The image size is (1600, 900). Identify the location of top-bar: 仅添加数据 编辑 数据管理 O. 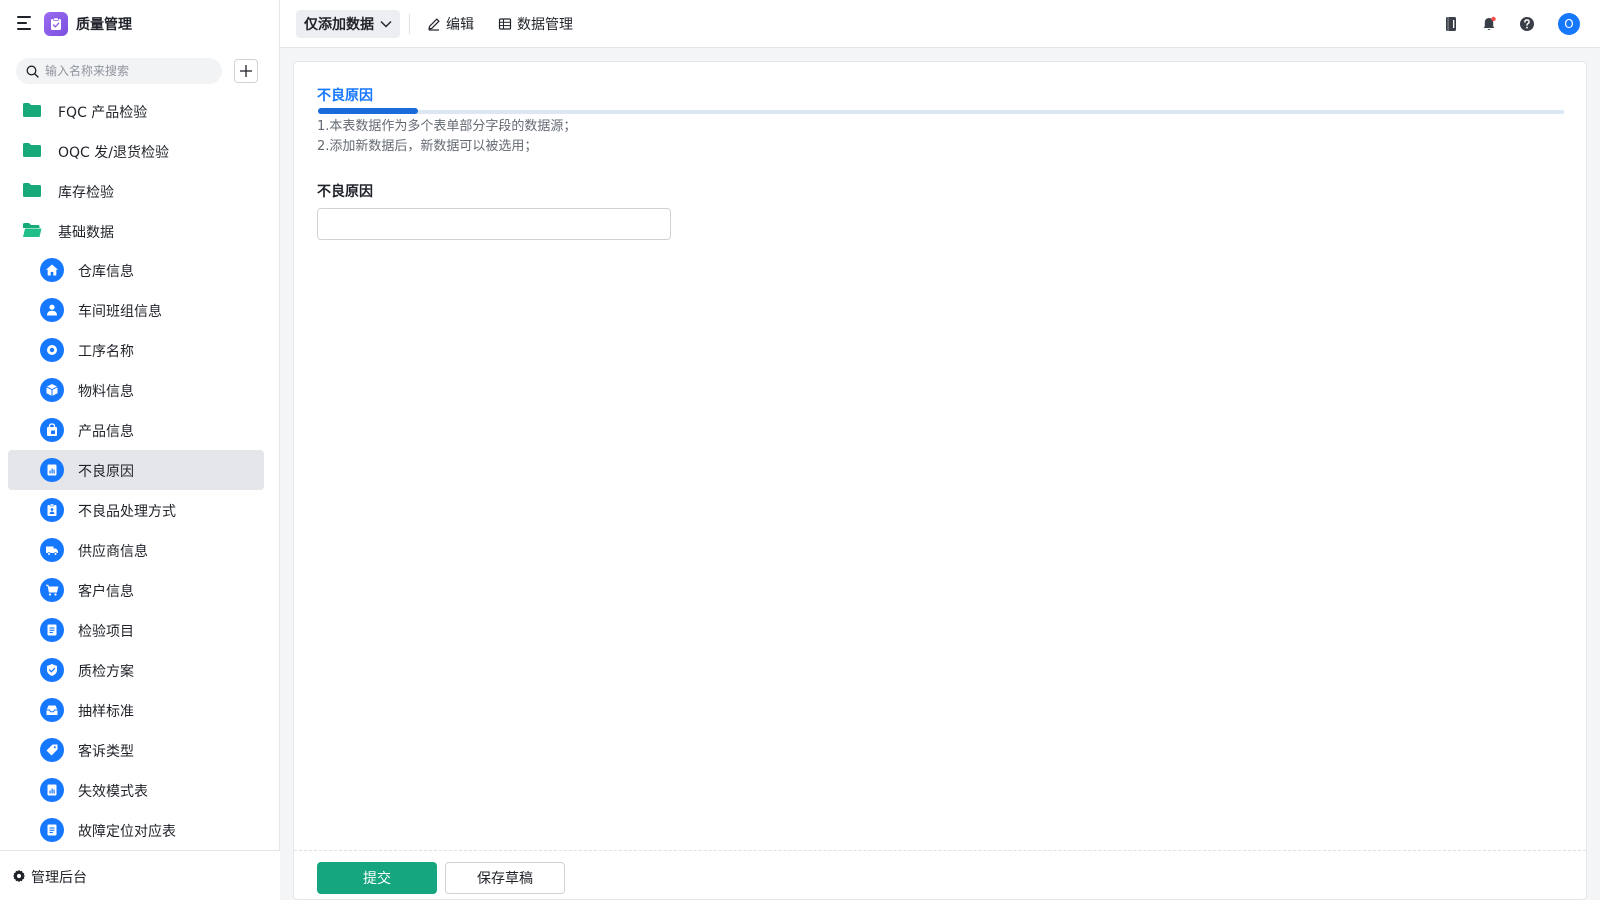
(940, 24).